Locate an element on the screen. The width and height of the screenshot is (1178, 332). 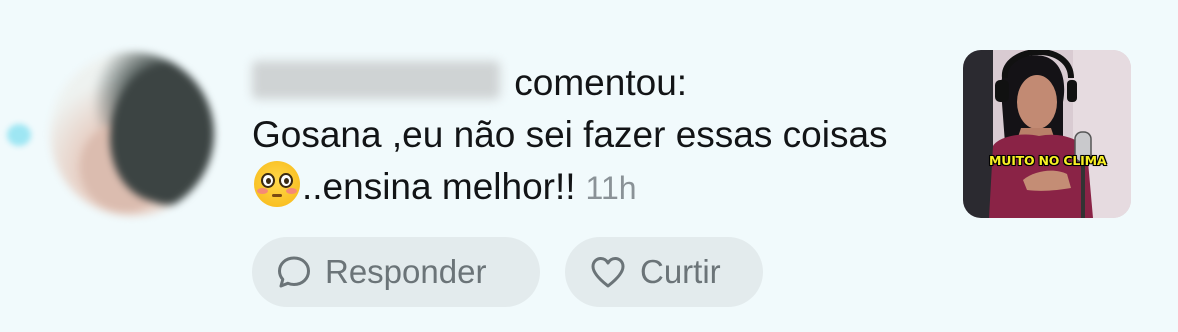
thumbnail-caption: MUITO NO CLIMA is located at coordinates (1048, 160).